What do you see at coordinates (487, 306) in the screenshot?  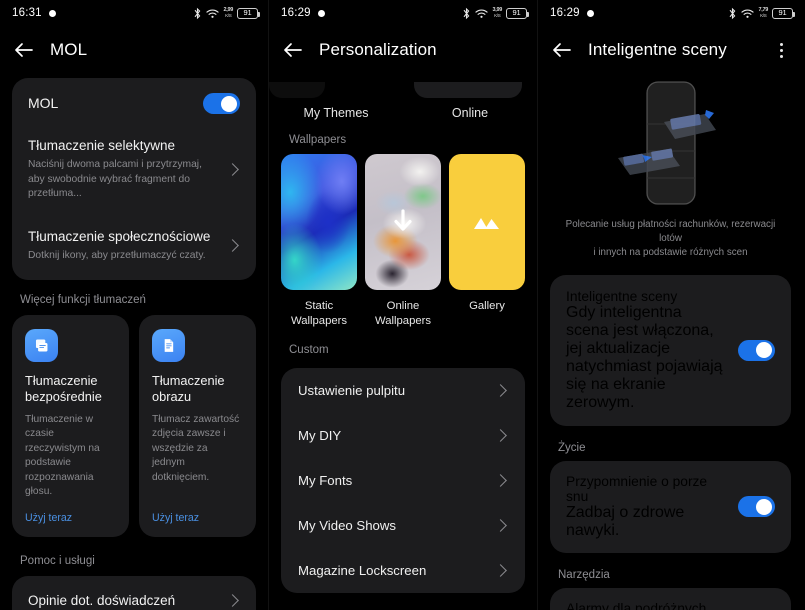 I see `wallpaper-caption: Gallery` at bounding box center [487, 306].